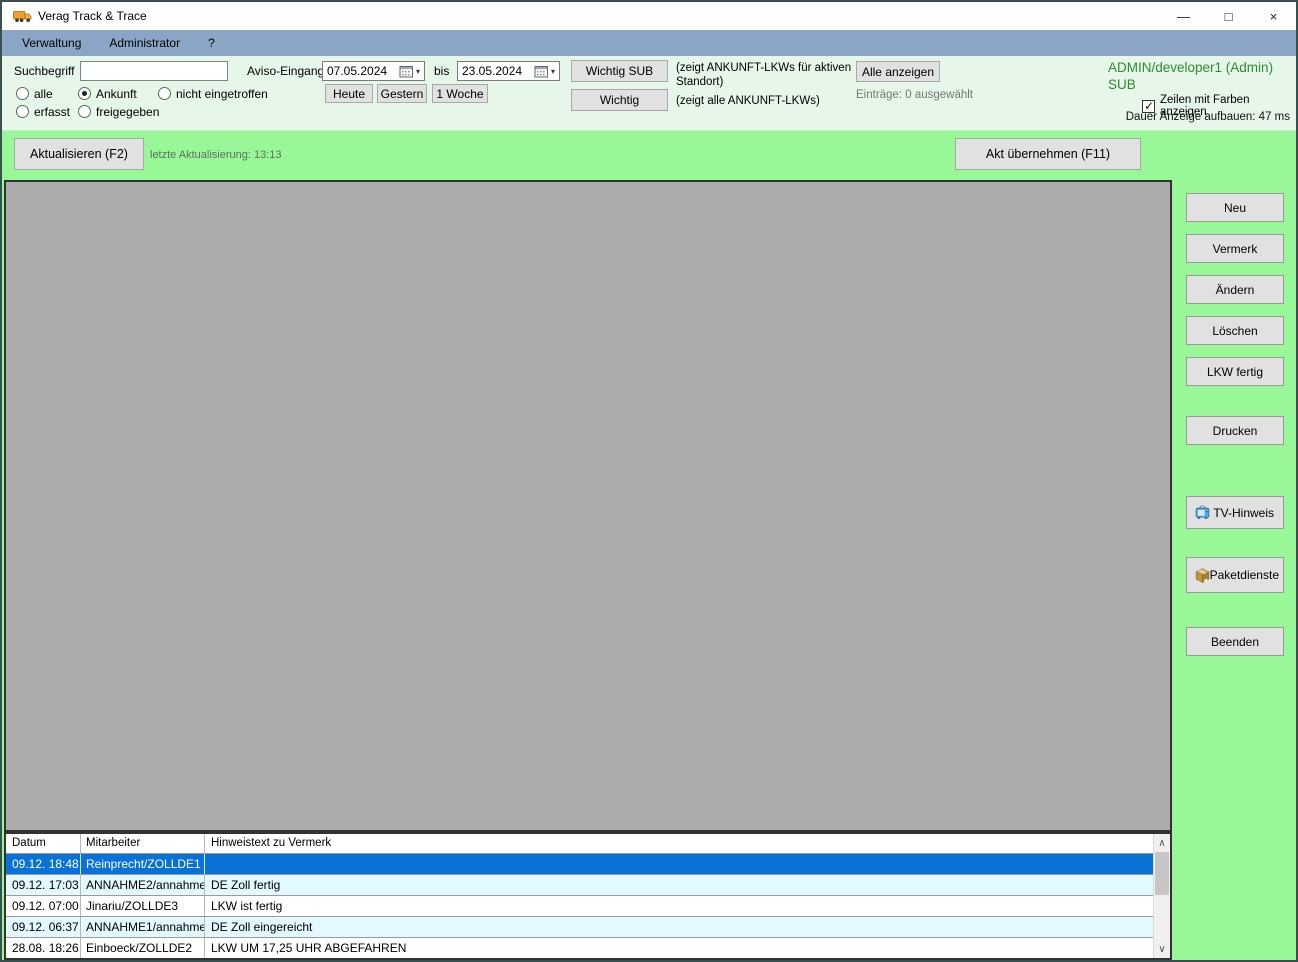  I want to click on vermerk-button: Vermerk, so click(1235, 248).